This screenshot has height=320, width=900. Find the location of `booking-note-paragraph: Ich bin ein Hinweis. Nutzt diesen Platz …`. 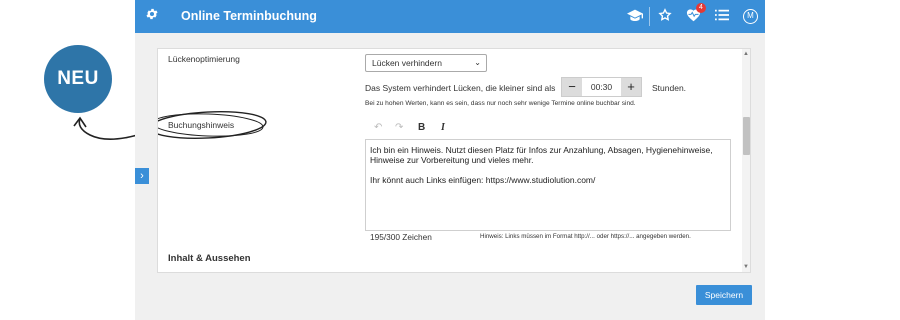

booking-note-paragraph: Ich bin ein Hinweis. Nutzt diesen Platz … is located at coordinates (541, 155).